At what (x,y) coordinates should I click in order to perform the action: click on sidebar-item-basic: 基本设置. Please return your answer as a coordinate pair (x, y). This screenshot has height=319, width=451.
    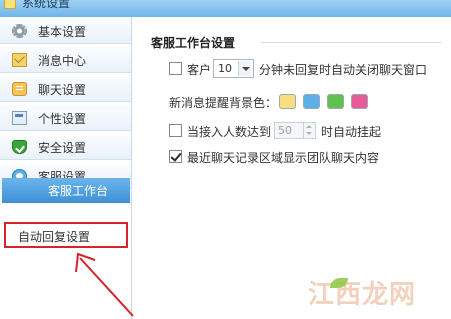
    Looking at the image, I should click on (65, 31).